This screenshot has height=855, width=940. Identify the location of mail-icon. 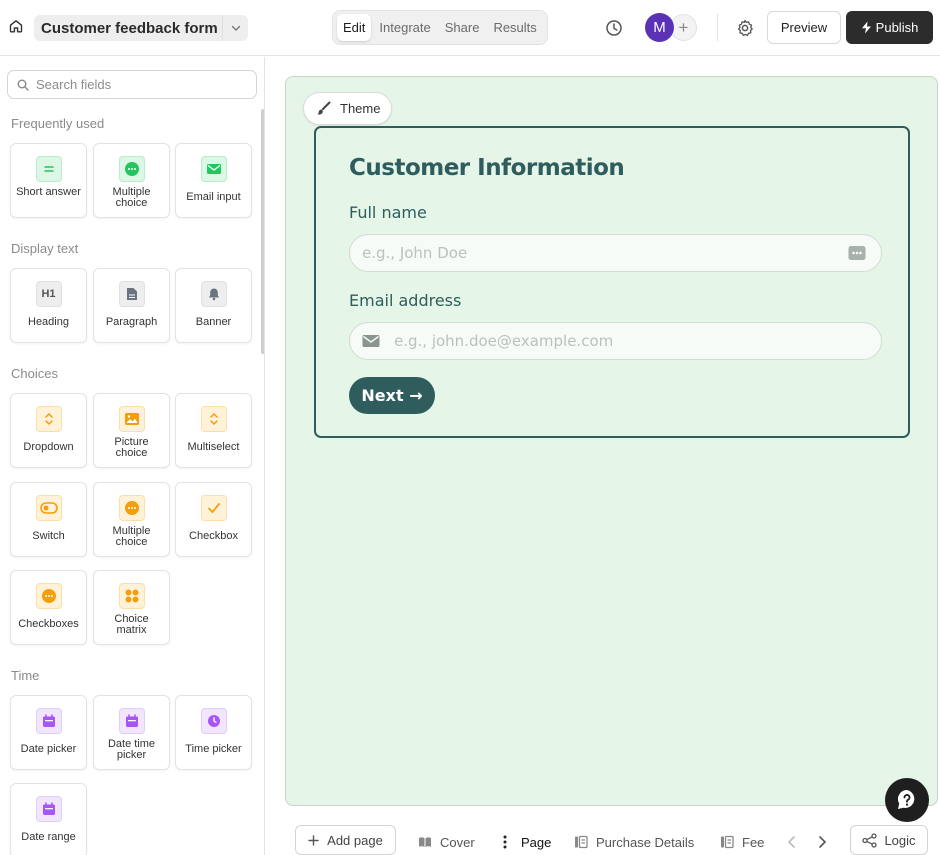
(371, 341).